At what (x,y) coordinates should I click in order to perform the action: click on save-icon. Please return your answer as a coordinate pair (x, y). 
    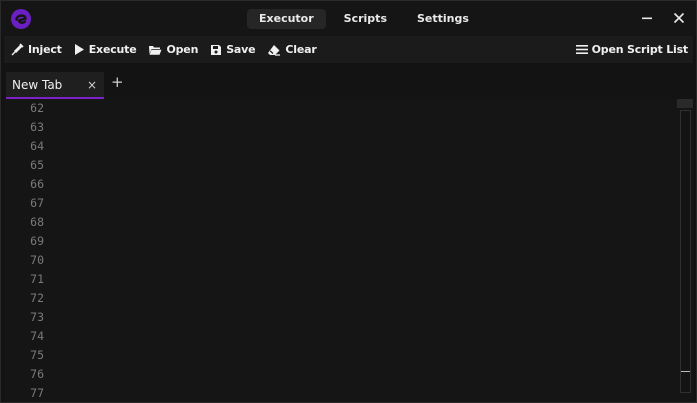
    Looking at the image, I should click on (216, 49).